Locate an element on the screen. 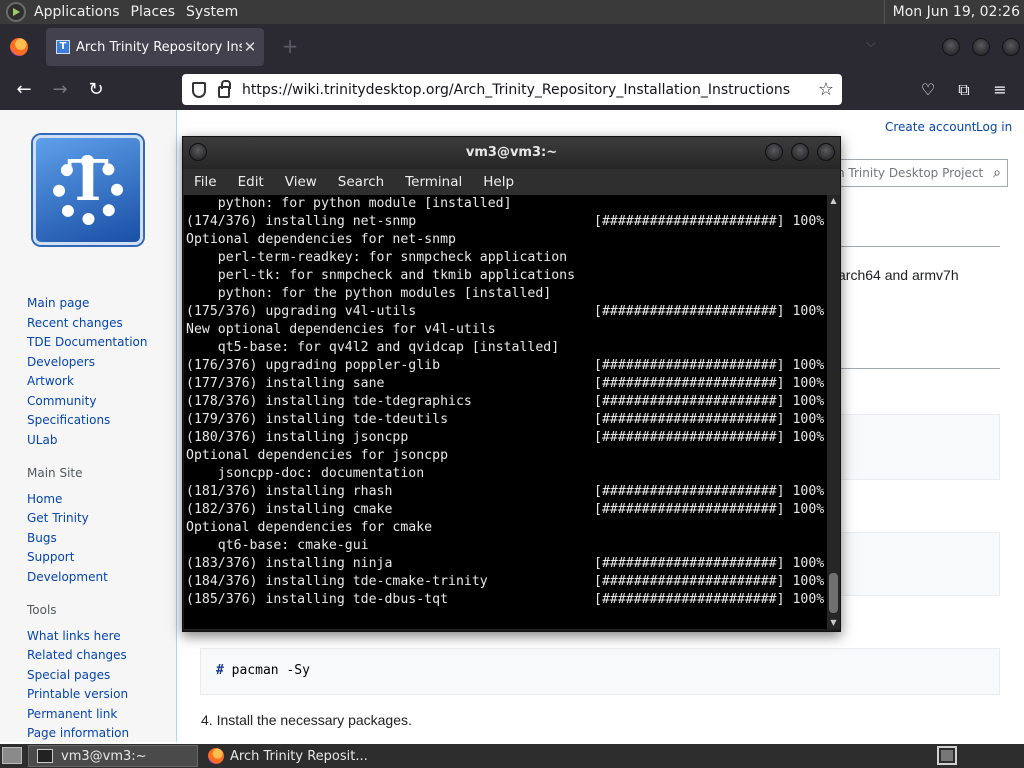 The height and width of the screenshot is (768, 1024). scroll-down-icon: ▼ is located at coordinates (833, 623).